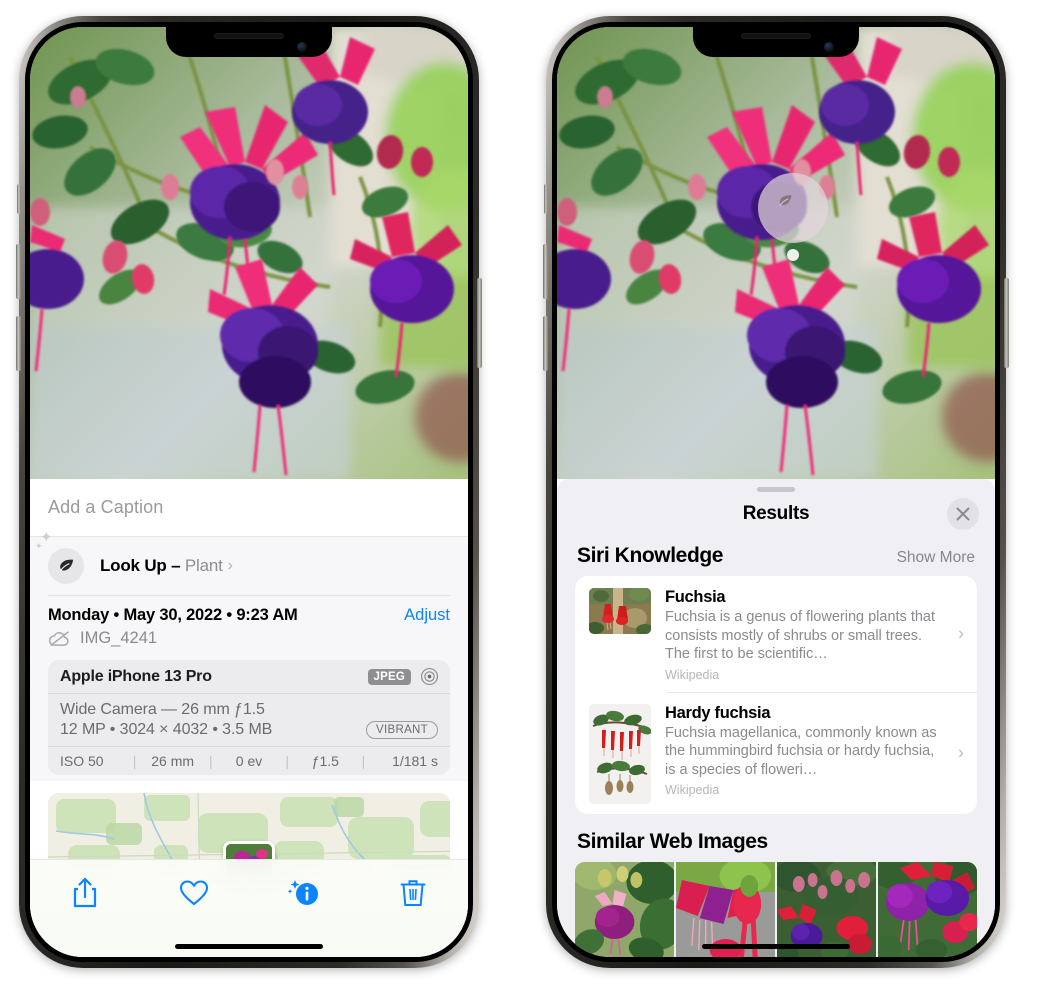 The height and width of the screenshot is (985, 1055). I want to click on share-button, so click(85, 893).